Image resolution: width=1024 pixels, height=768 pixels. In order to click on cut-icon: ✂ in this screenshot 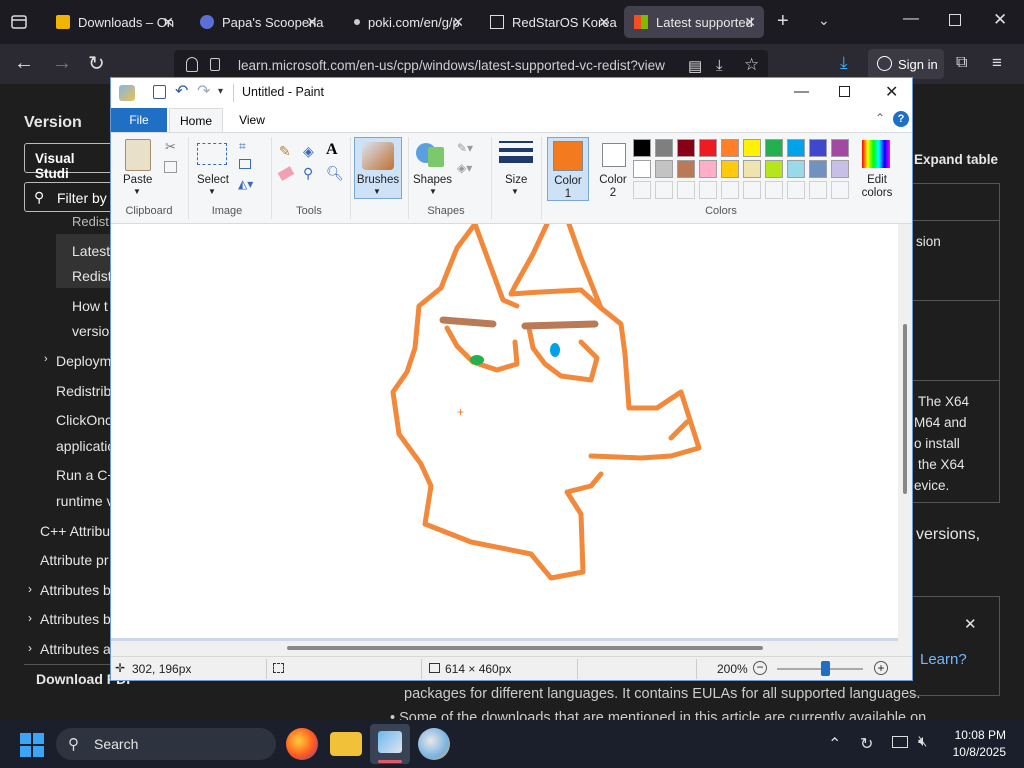, I will do `click(170, 147)`.